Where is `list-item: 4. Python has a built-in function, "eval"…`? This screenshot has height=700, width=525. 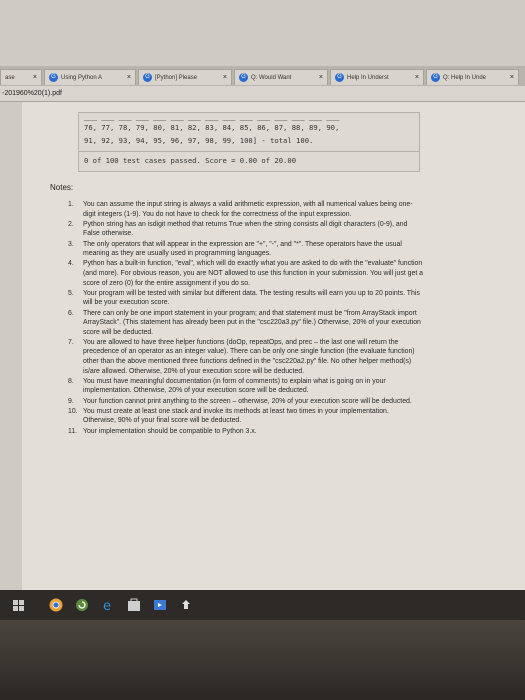
list-item: 4. Python has a built-in function, "eval"… is located at coordinates (245, 273).